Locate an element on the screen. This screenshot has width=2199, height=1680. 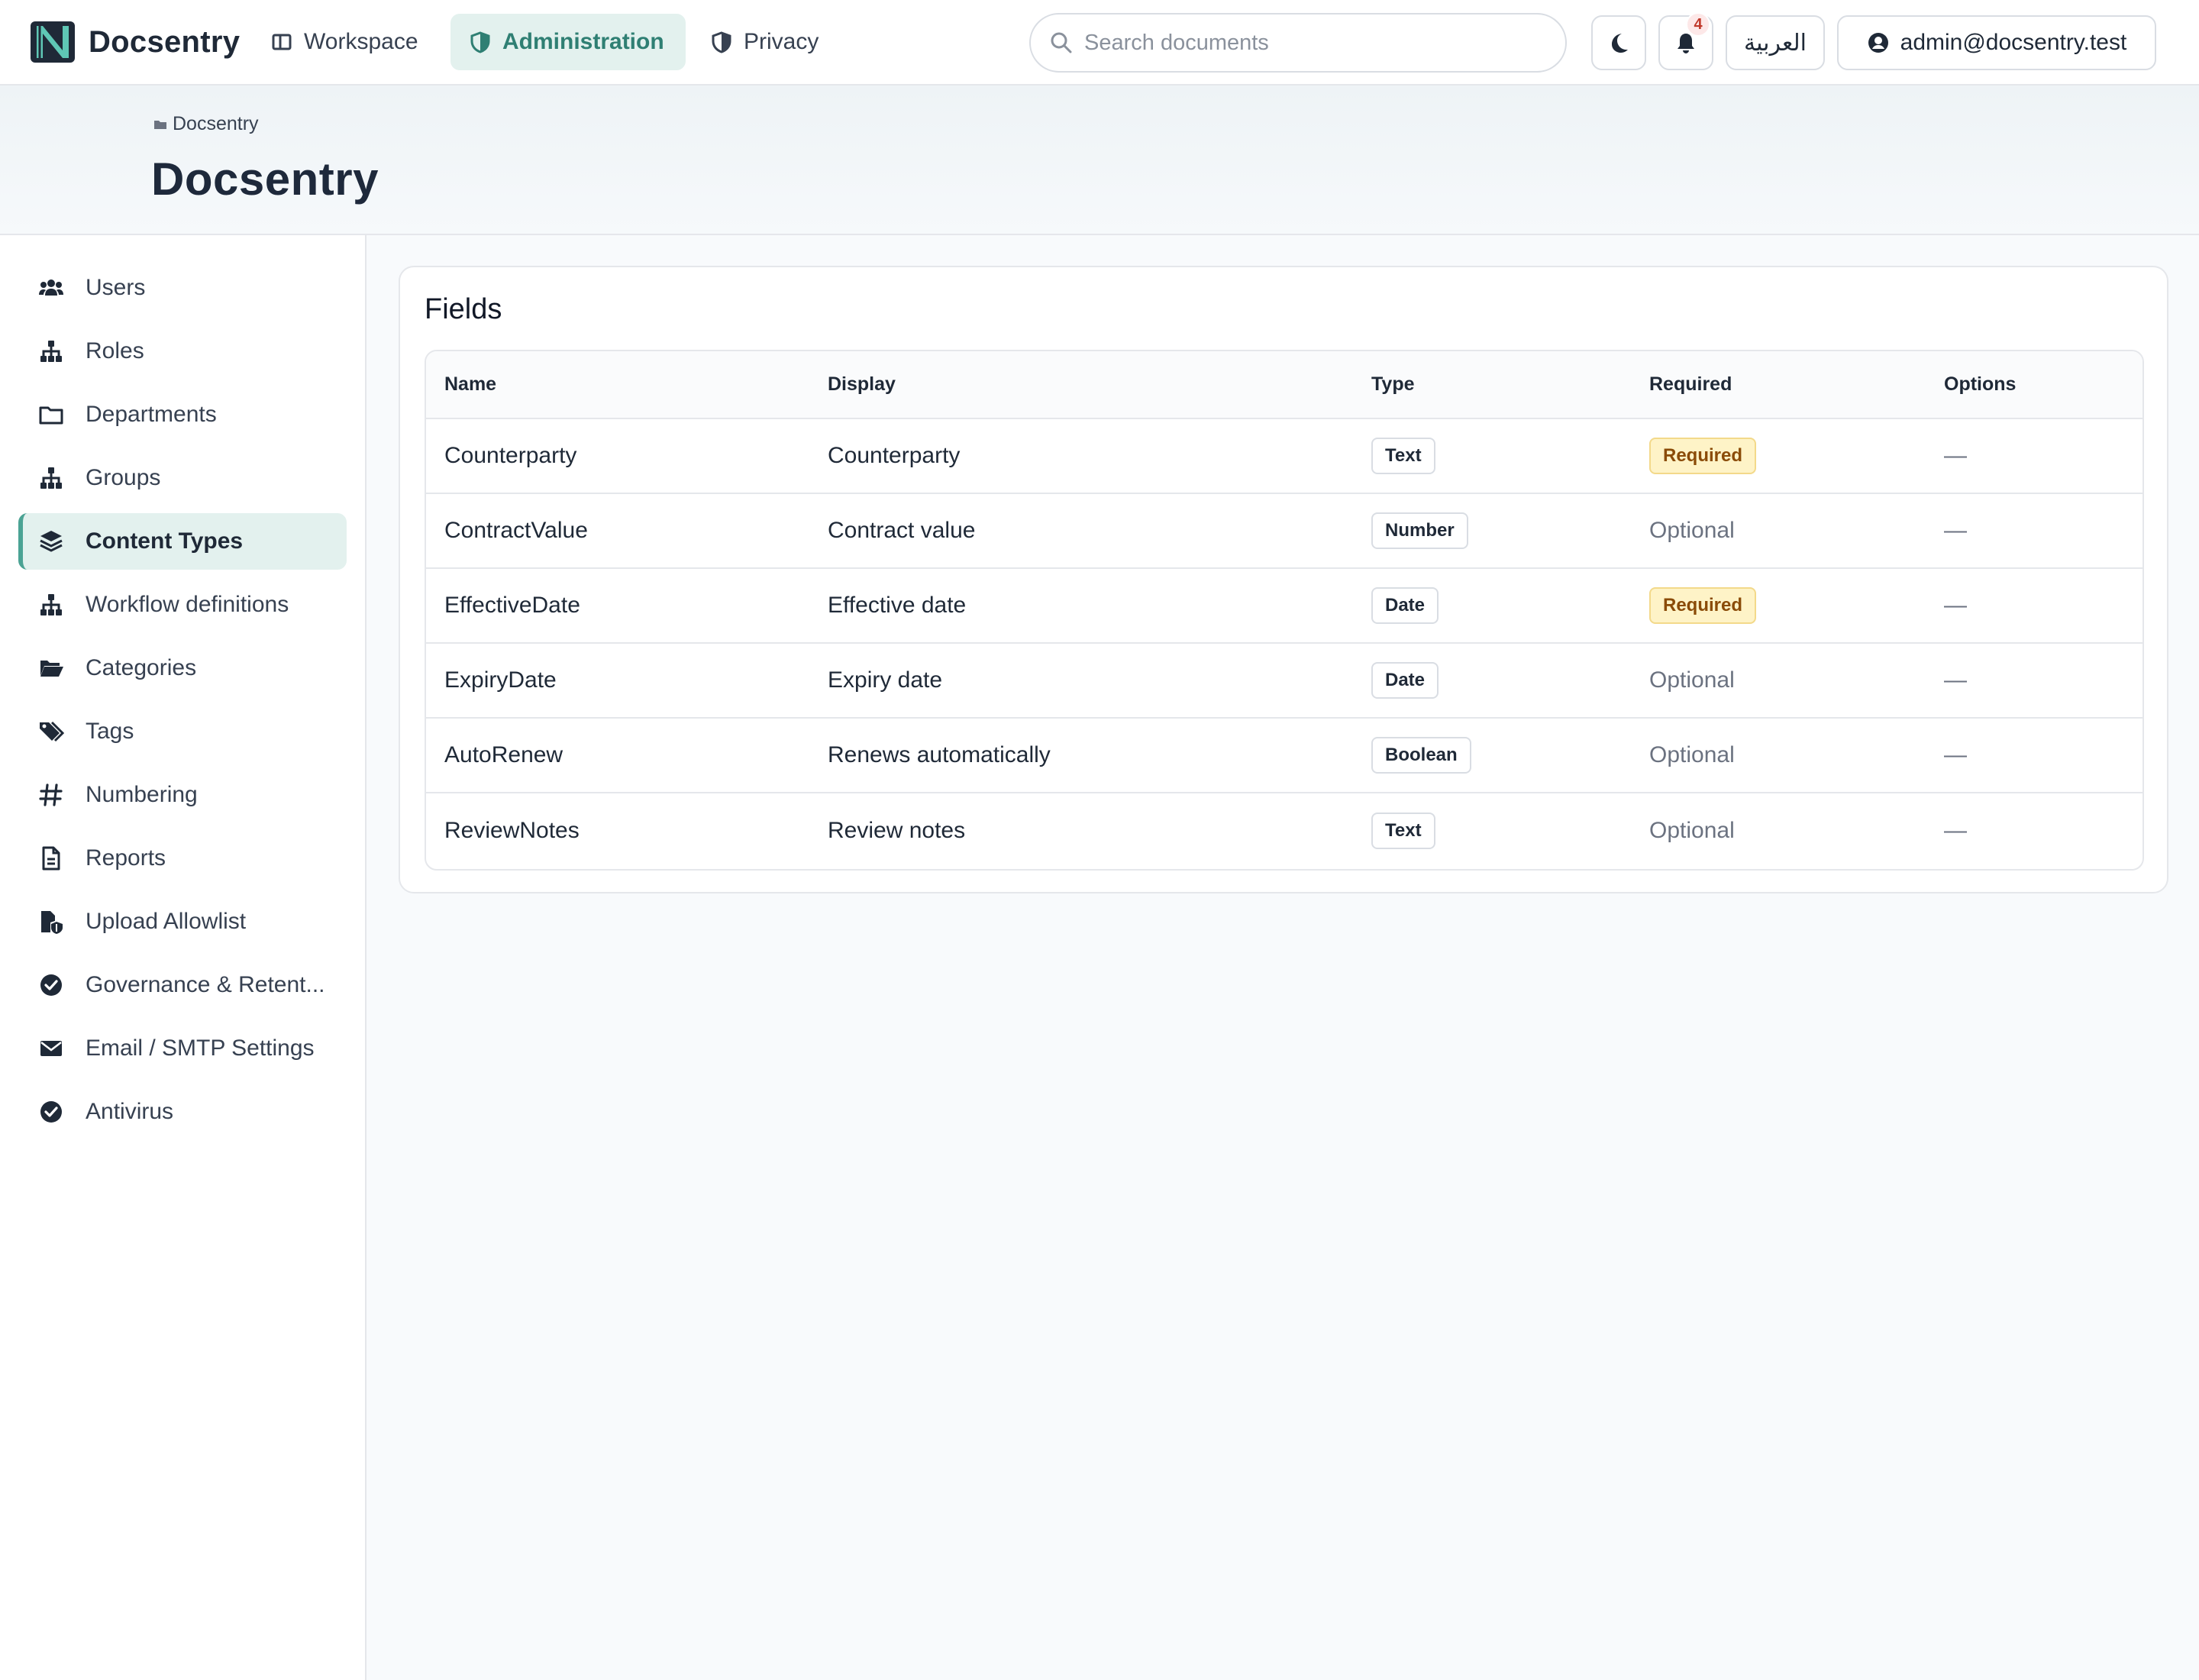
sidebar-item-label: Users is located at coordinates (116, 287).